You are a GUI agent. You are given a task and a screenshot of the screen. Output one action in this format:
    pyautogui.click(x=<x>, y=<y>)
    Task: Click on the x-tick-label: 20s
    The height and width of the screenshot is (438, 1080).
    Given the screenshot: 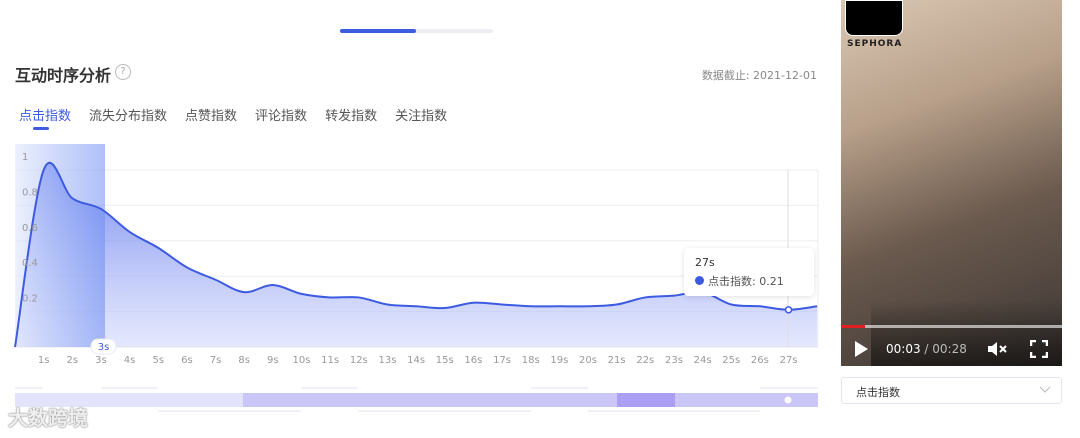 What is the action you would take?
    pyautogui.click(x=588, y=360)
    